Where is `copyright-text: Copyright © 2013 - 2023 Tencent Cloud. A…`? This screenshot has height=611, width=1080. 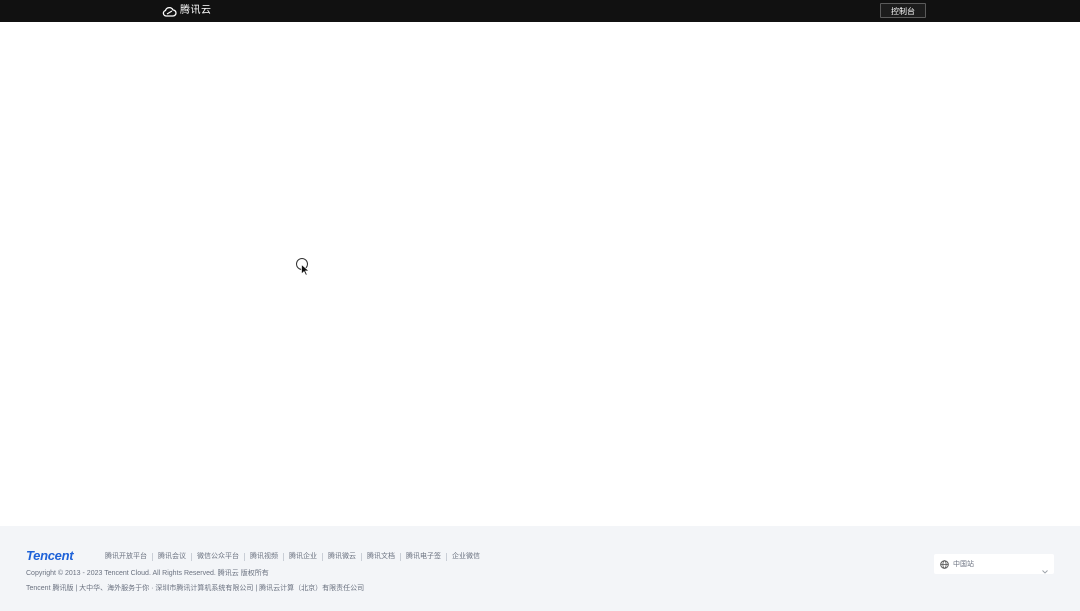 copyright-text: Copyright © 2013 - 2023 Tencent Cloud. A… is located at coordinates (147, 573).